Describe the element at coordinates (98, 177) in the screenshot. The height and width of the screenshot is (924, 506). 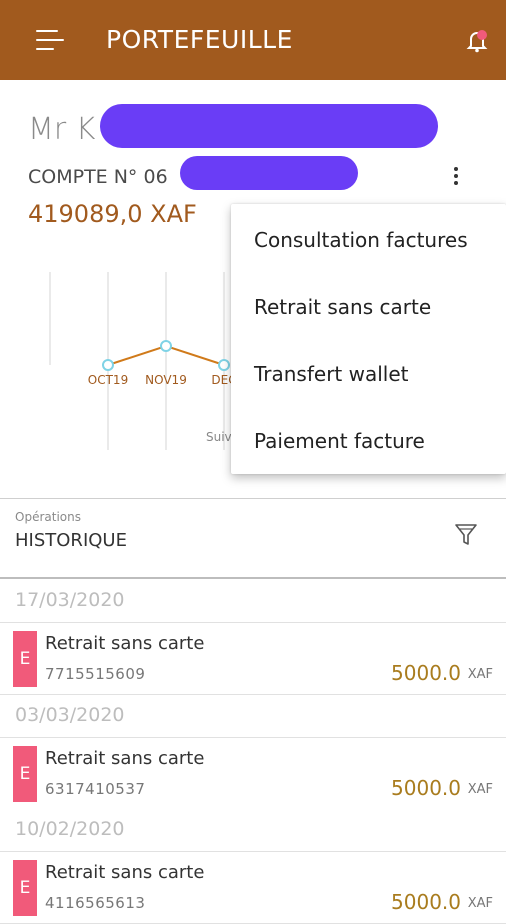
I see `account-number: COMPTE N° 06` at that location.